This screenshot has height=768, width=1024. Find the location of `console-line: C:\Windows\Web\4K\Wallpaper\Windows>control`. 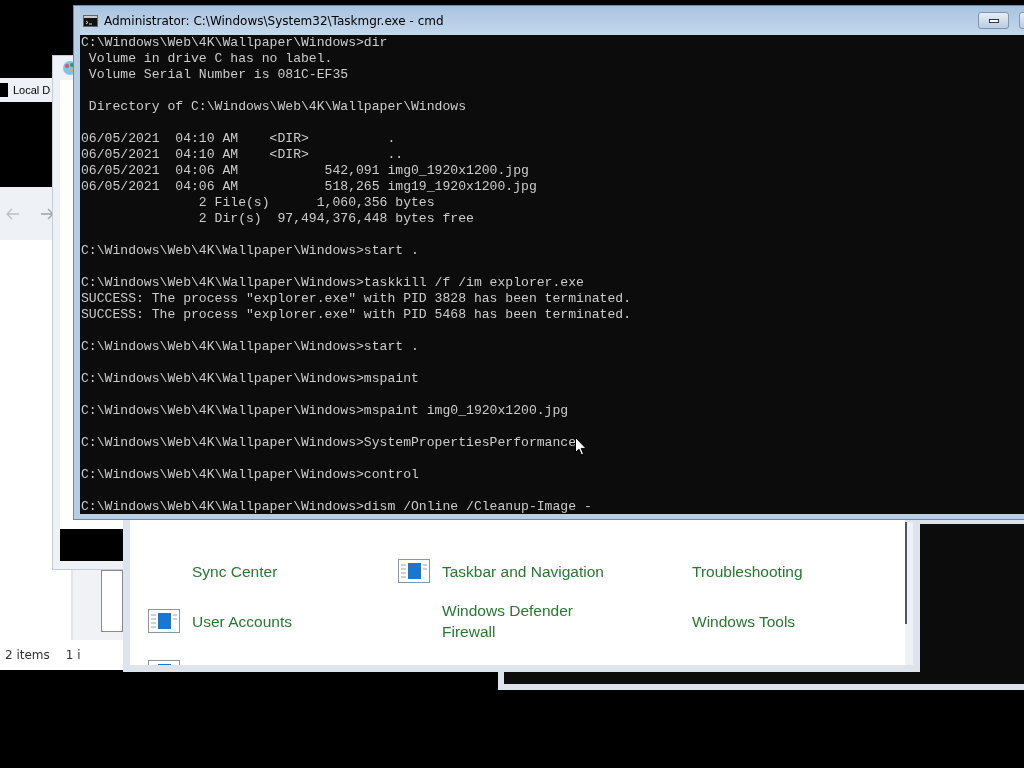

console-line: C:\Windows\Web\4K\Wallpaper\Windows>control is located at coordinates (250, 475).